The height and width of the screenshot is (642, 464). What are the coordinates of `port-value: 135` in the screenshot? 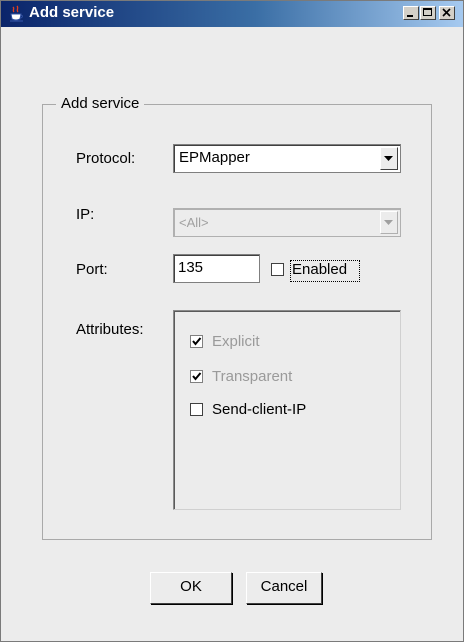 It's located at (191, 267).